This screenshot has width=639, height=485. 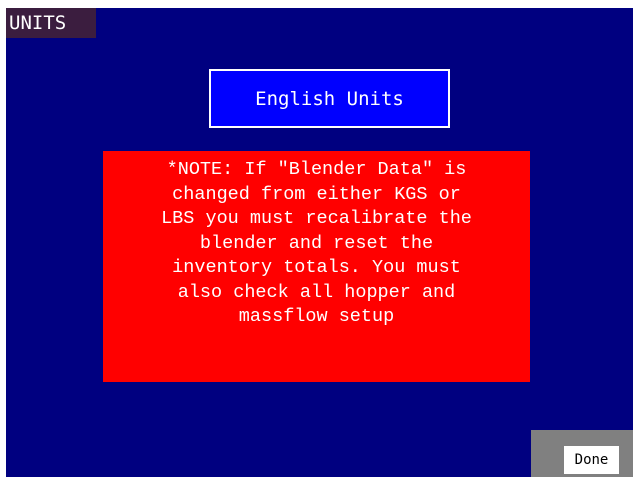 I want to click on note-line: *NOTE: If "Blender Data" is, so click(x=316, y=169).